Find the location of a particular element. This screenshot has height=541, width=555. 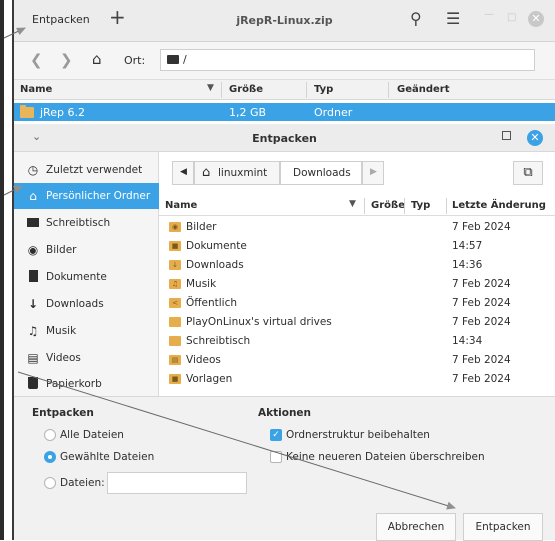

new-folder-icon: ⧉ is located at coordinates (528, 172).